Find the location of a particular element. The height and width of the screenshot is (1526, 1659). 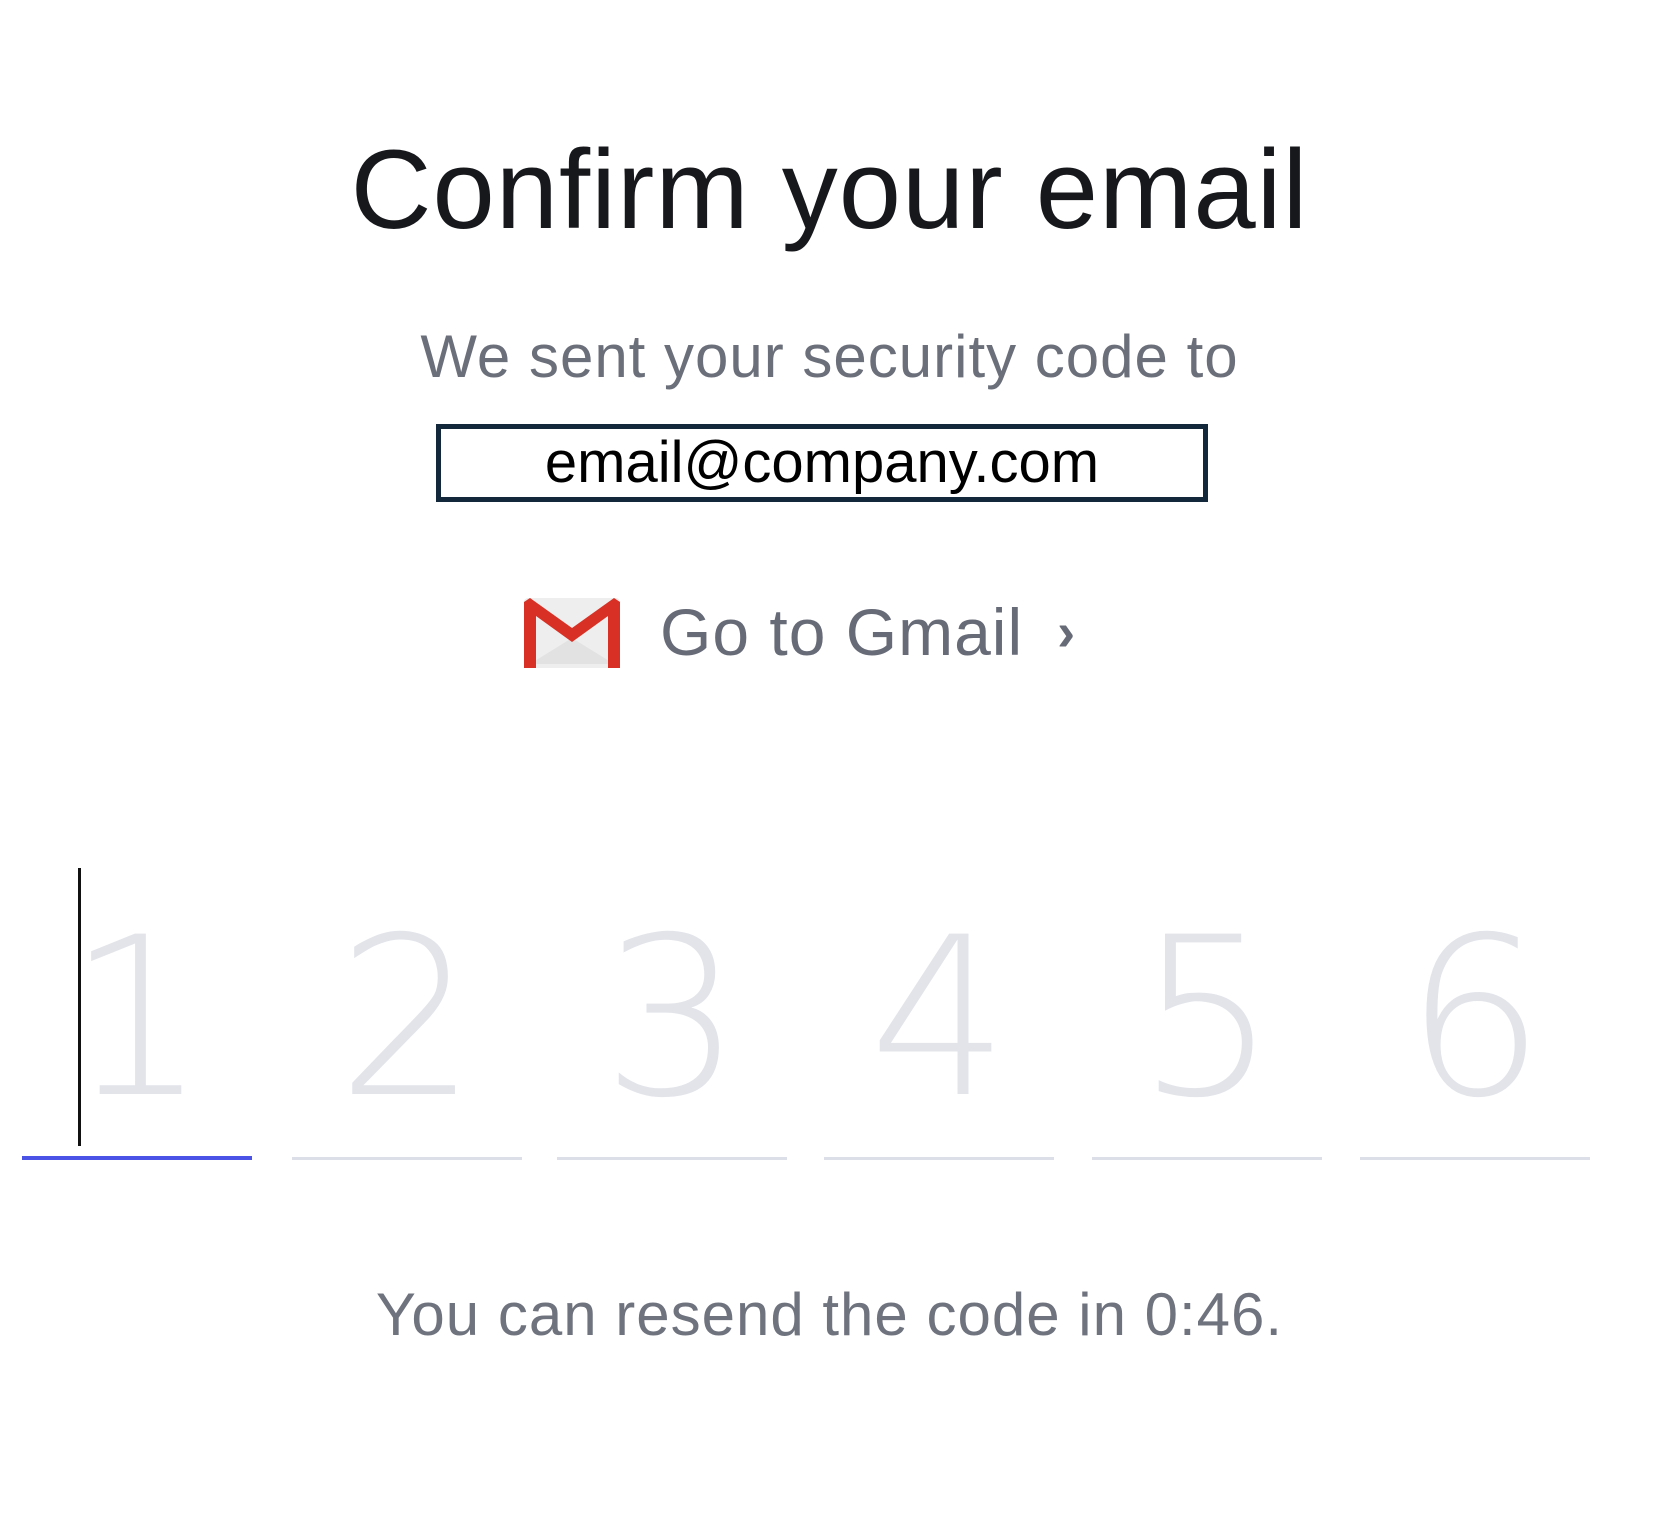

email-address: email@company.com is located at coordinates (822, 462).